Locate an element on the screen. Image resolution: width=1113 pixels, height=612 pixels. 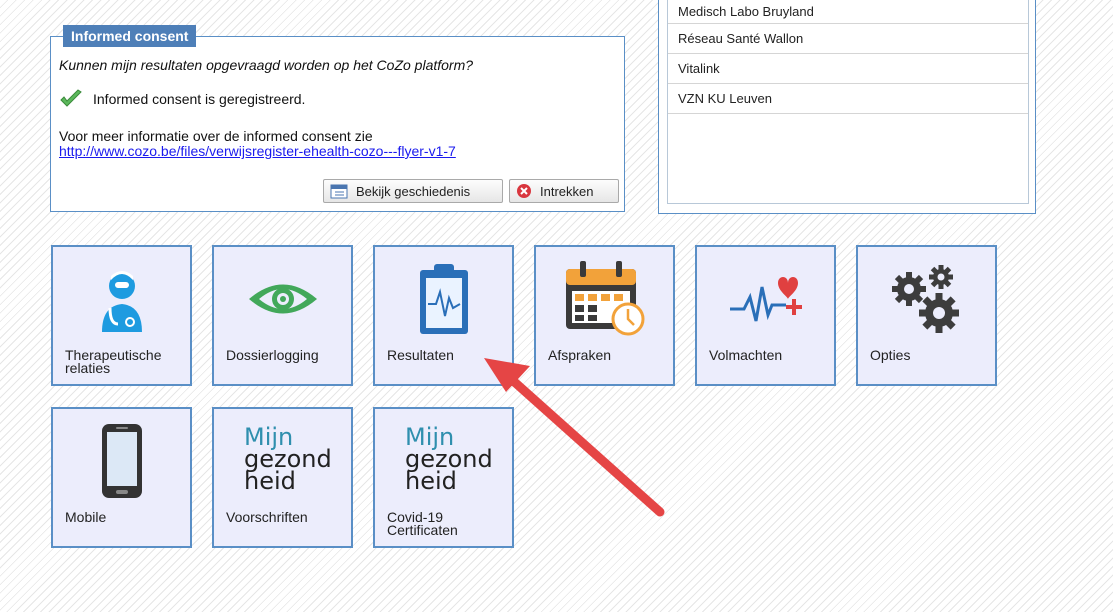
provider-item: Vitalink is located at coordinates (848, 69).